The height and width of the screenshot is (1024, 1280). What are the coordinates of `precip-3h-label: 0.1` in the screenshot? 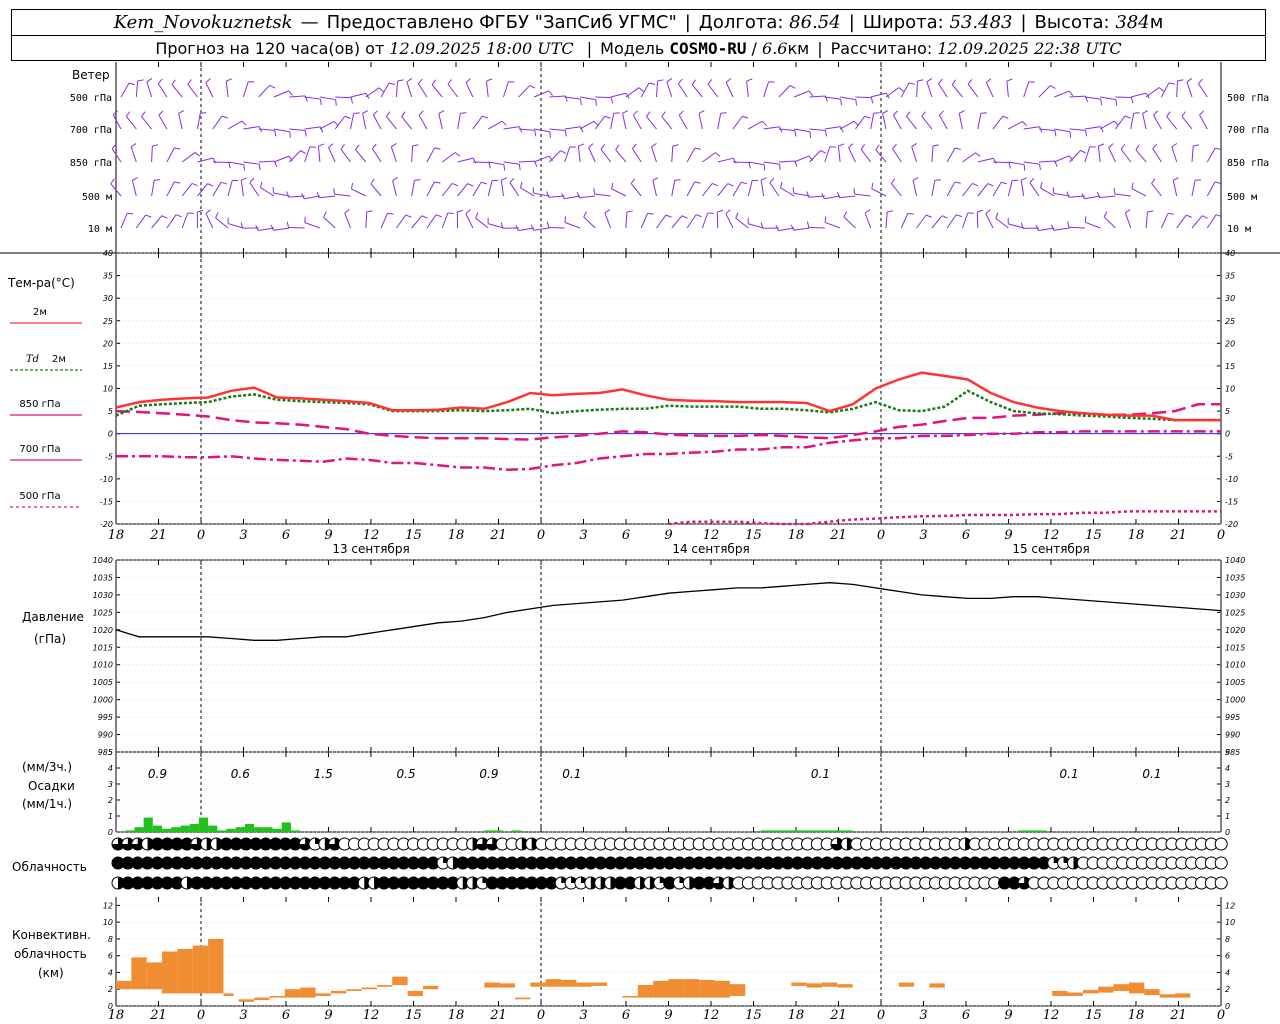 It's located at (571, 774).